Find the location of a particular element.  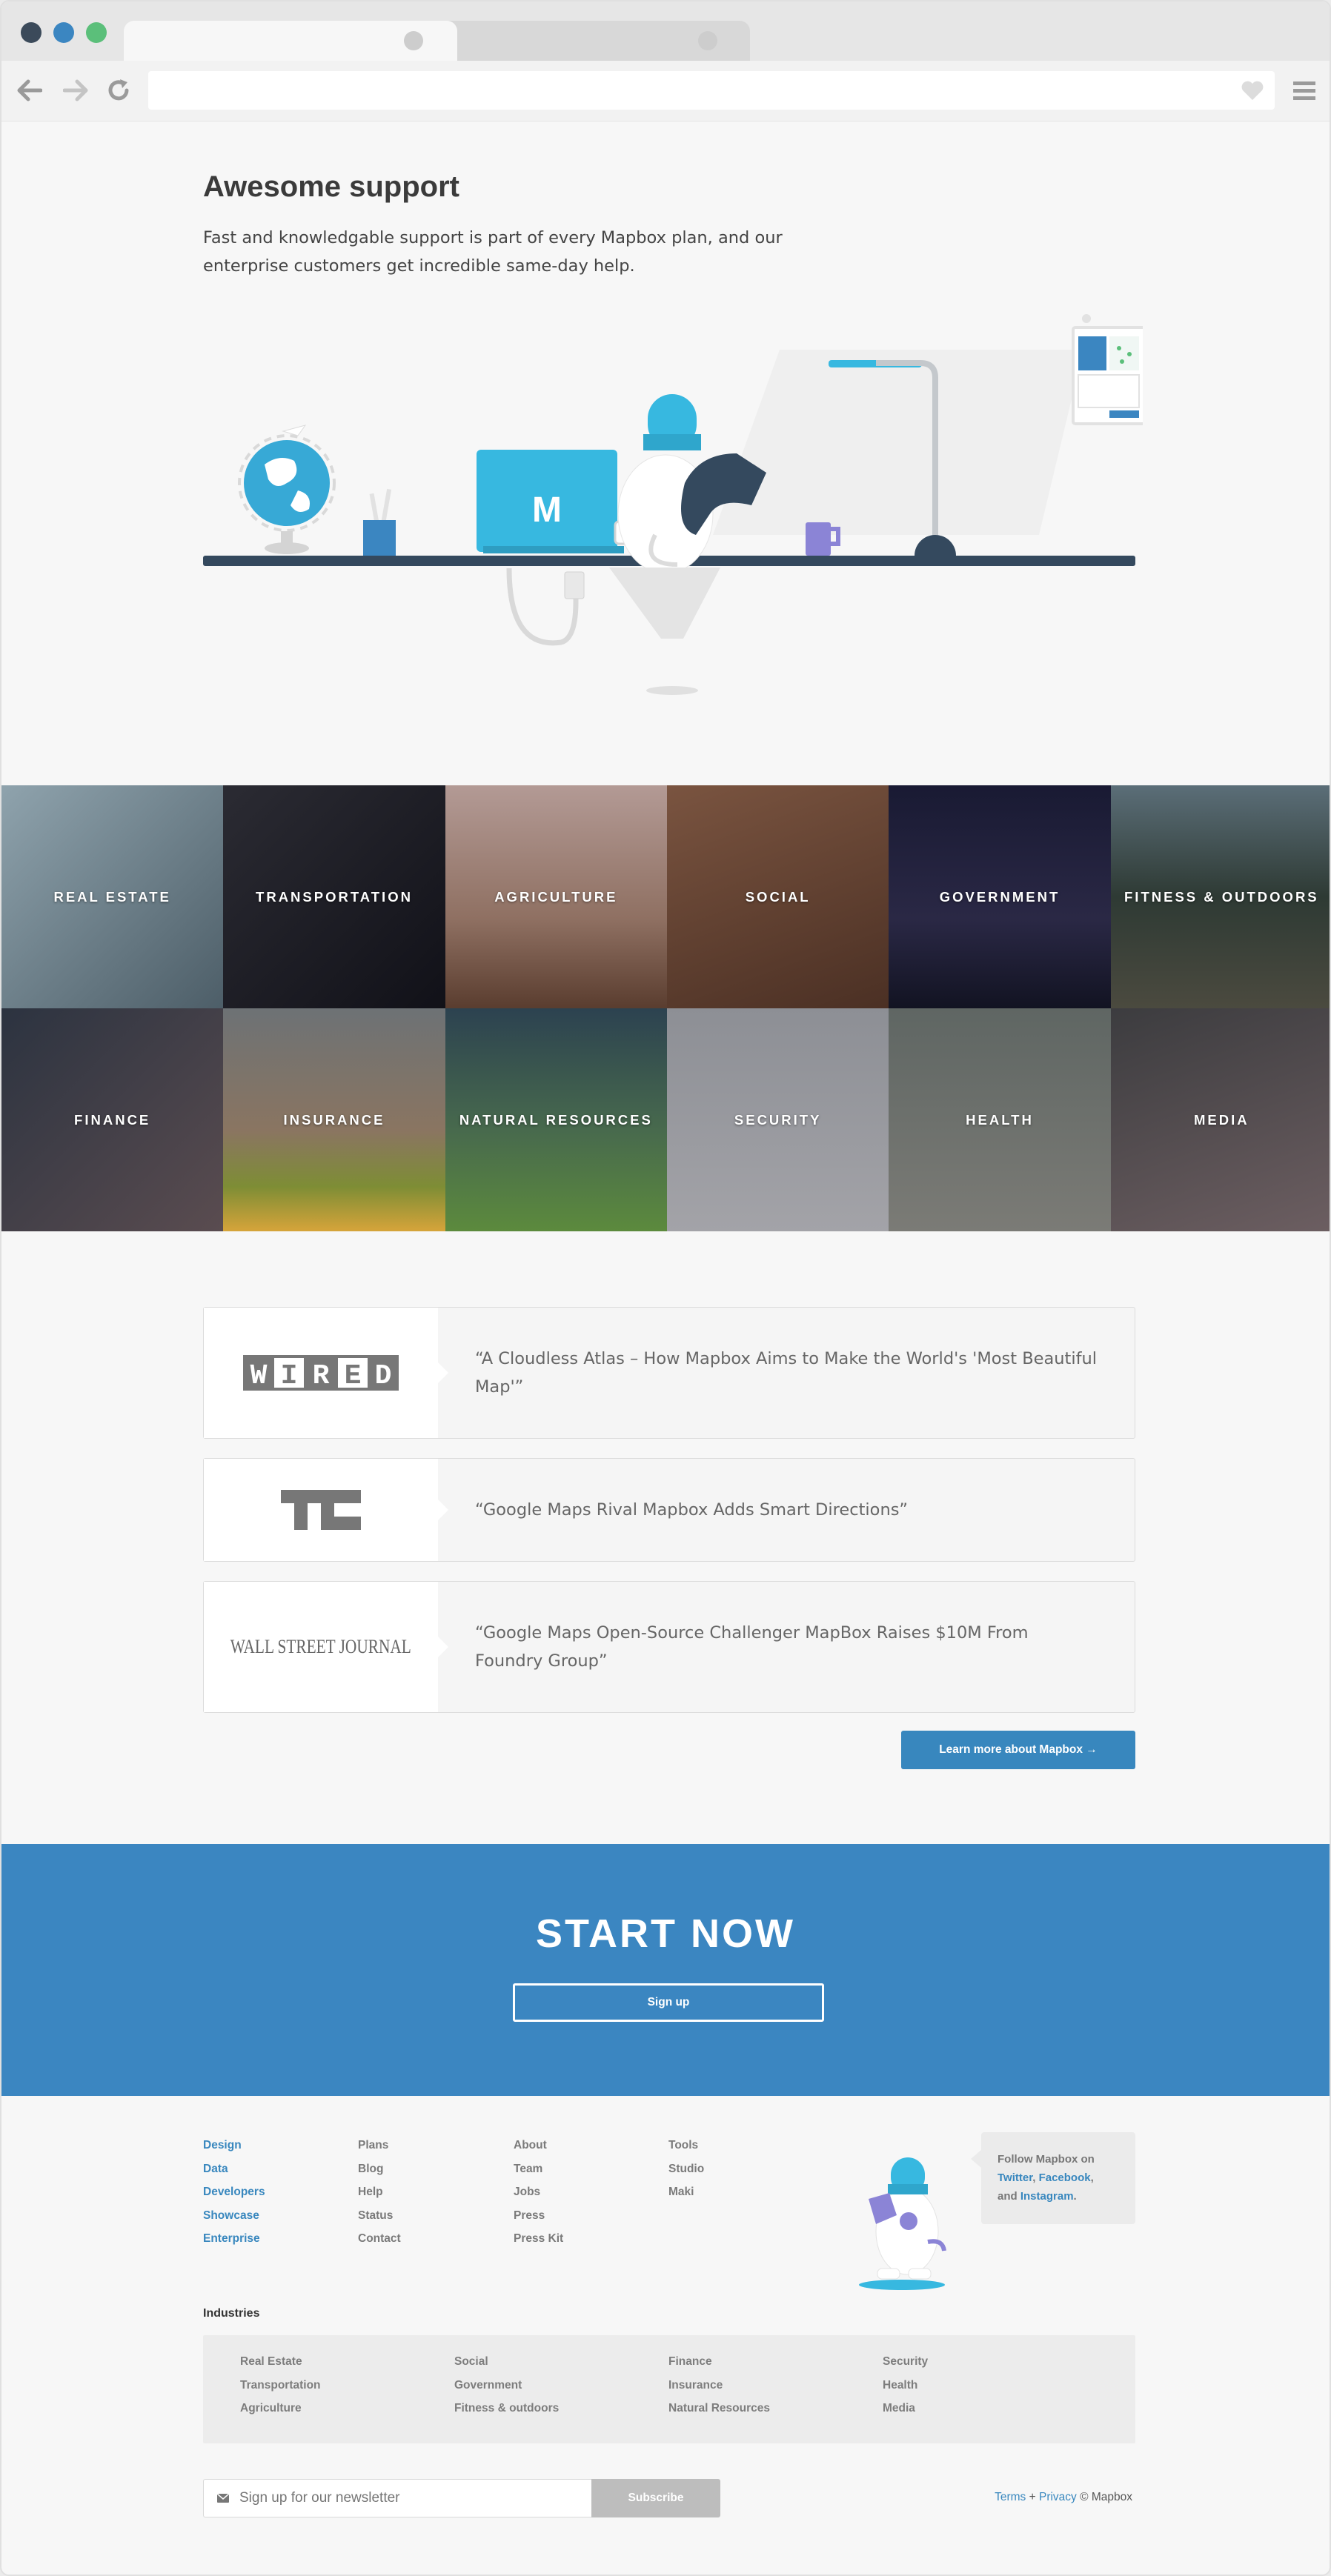

footer-link-press-kit: Press Kit is located at coordinates (538, 2239).